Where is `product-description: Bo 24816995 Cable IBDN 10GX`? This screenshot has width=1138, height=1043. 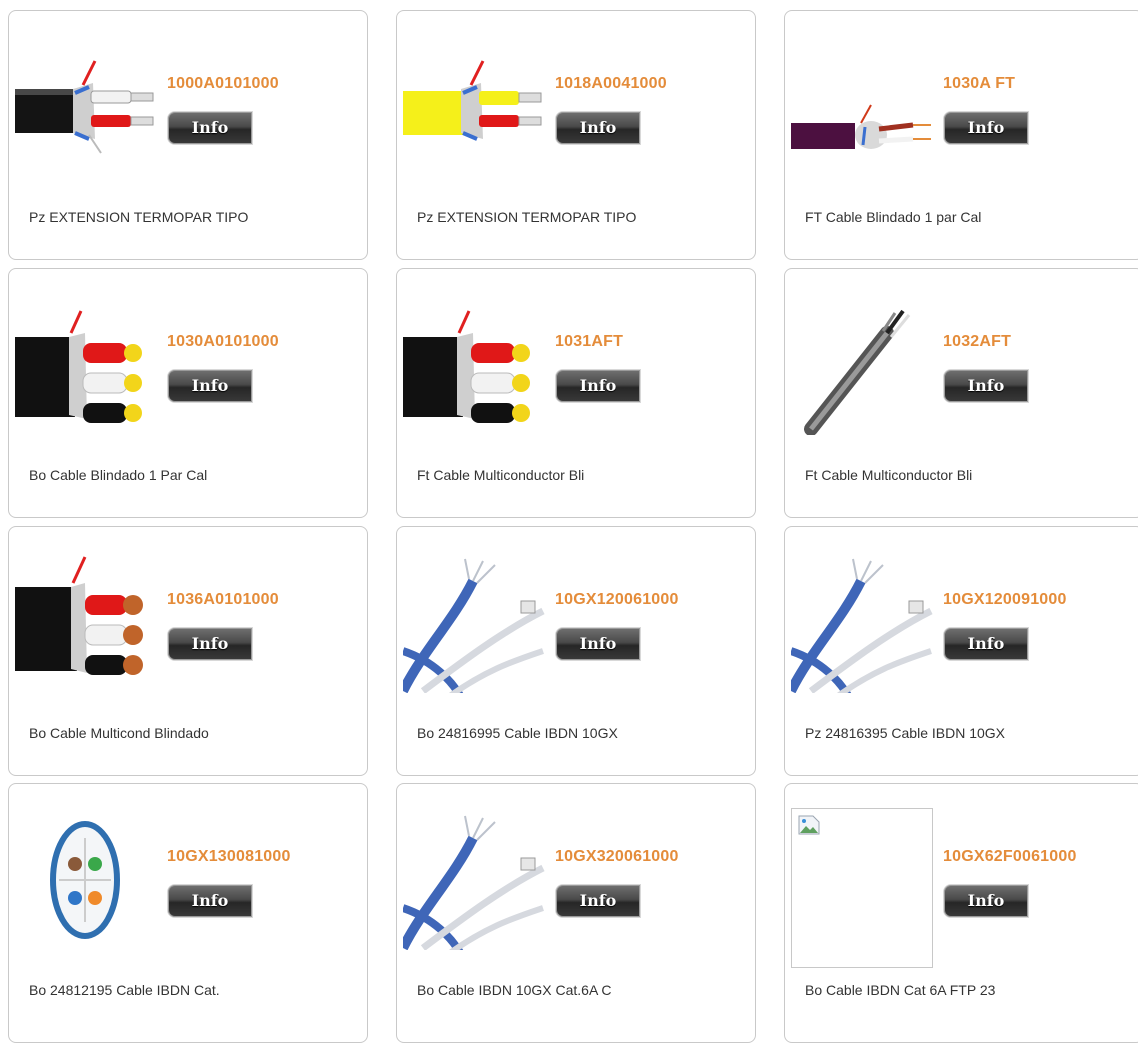 product-description: Bo 24816995 Cable IBDN 10GX is located at coordinates (517, 733).